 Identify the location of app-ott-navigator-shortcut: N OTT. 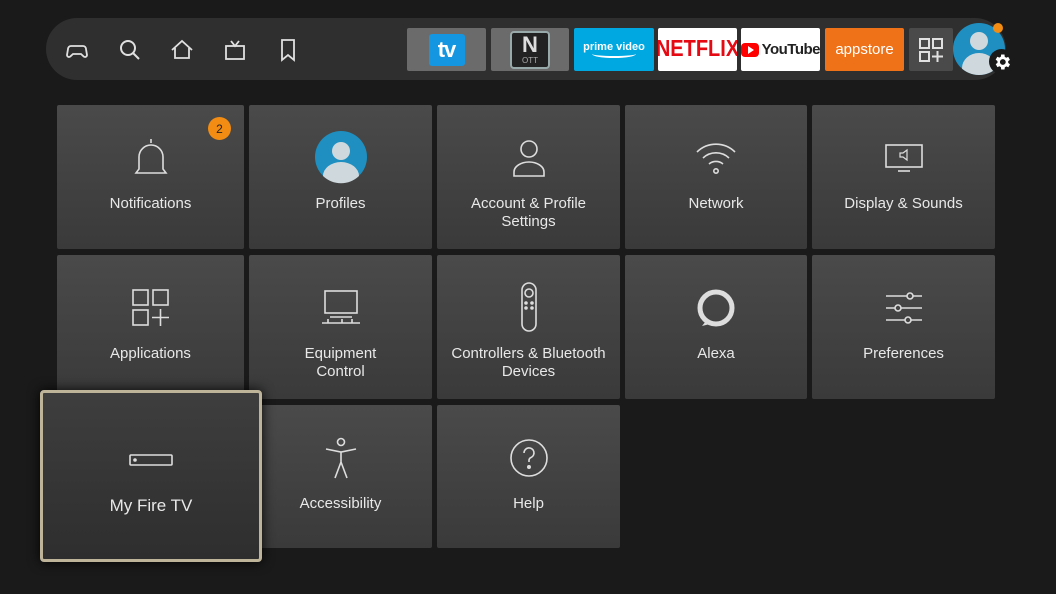
(530, 49).